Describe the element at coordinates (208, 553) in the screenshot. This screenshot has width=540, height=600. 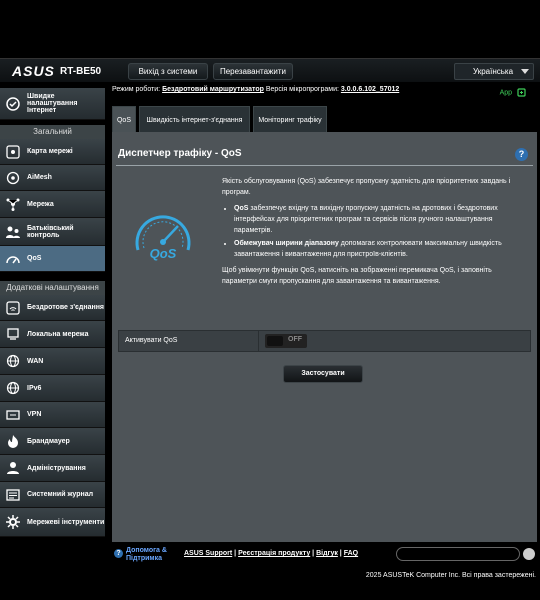
I see `asus-support-link: ASUS Support` at that location.